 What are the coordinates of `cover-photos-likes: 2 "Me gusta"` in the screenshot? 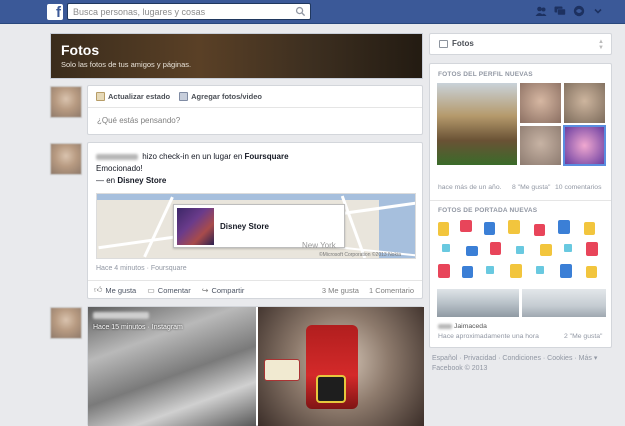 It's located at (583, 336).